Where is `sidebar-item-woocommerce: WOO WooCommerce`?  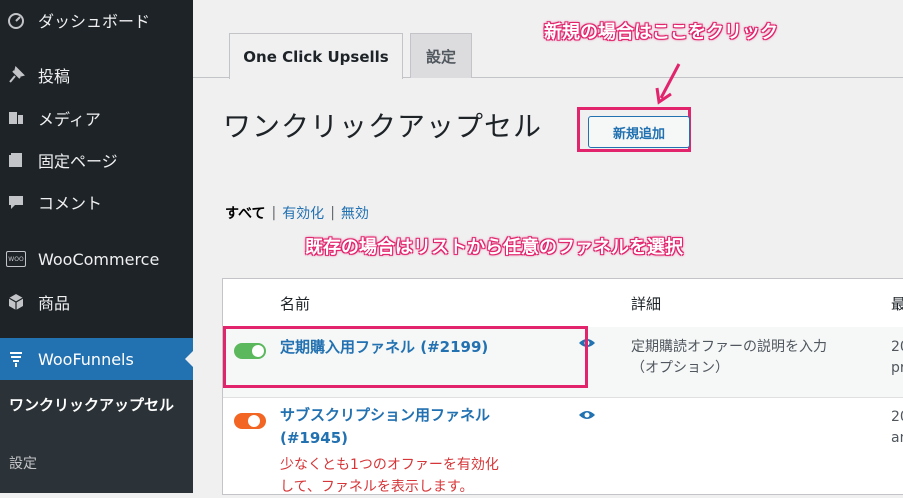 sidebar-item-woocommerce: WOO WooCommerce is located at coordinates (96, 259).